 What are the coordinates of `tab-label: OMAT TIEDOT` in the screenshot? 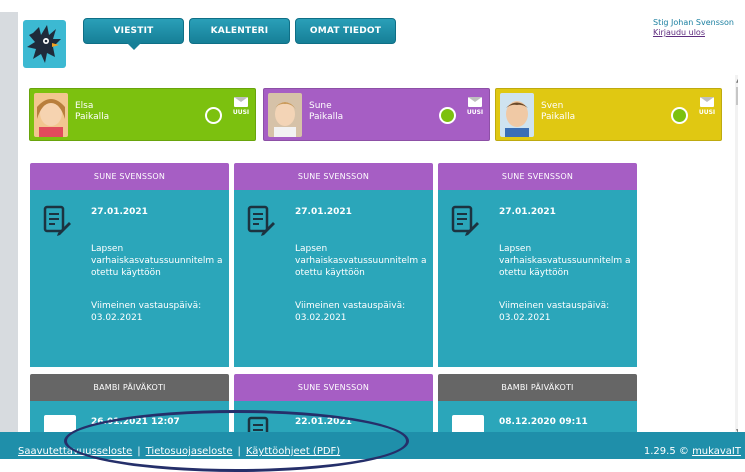 It's located at (345, 31).